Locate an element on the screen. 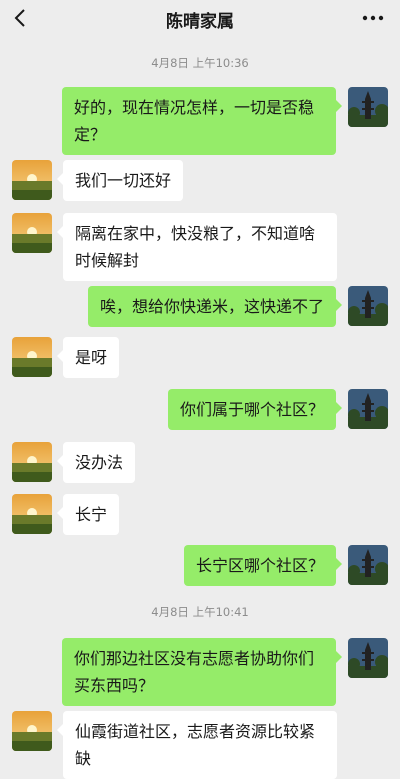 The width and height of the screenshot is (400, 779). chat-title: 陈晴家属 is located at coordinates (200, 22).